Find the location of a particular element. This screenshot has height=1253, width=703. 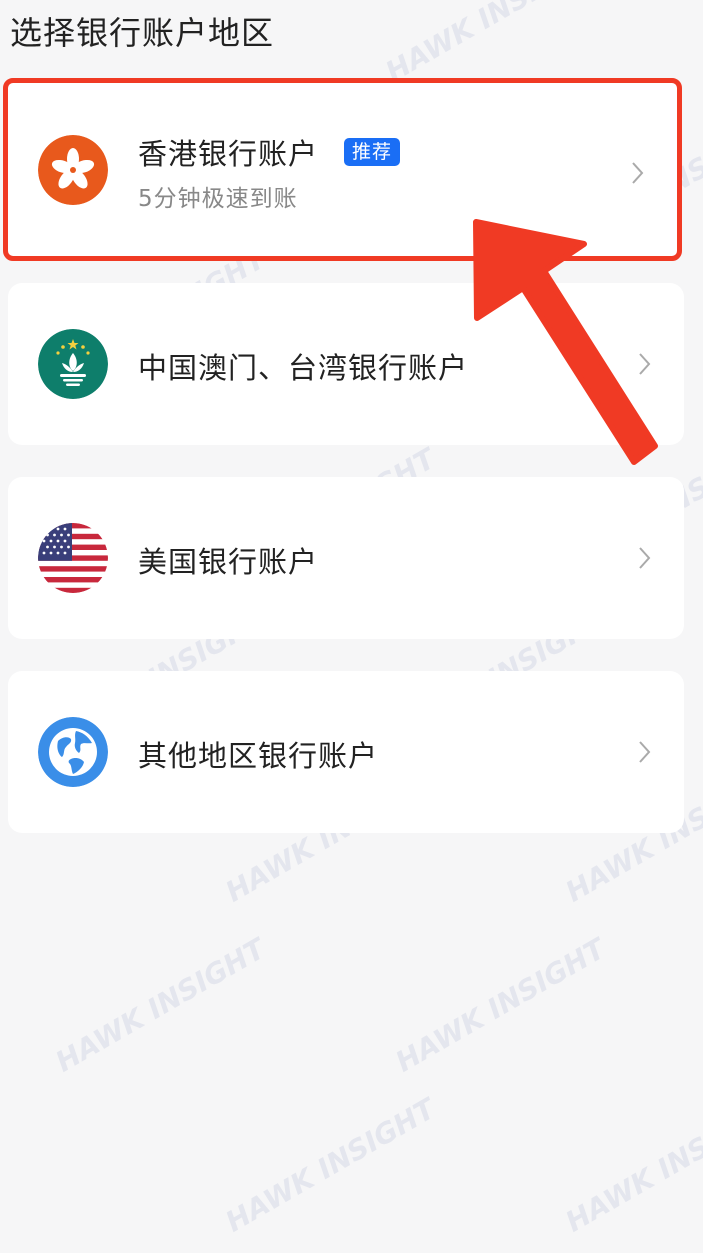

account-option-title: 美国银行账户 is located at coordinates (228, 562).